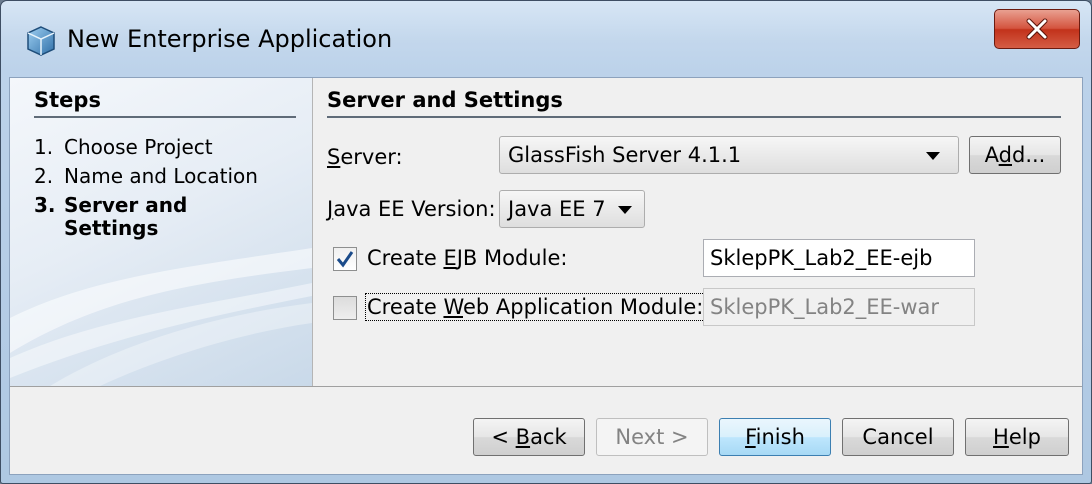 Image resolution: width=1092 pixels, height=484 pixels. I want to click on step-number: 2., so click(44, 176).